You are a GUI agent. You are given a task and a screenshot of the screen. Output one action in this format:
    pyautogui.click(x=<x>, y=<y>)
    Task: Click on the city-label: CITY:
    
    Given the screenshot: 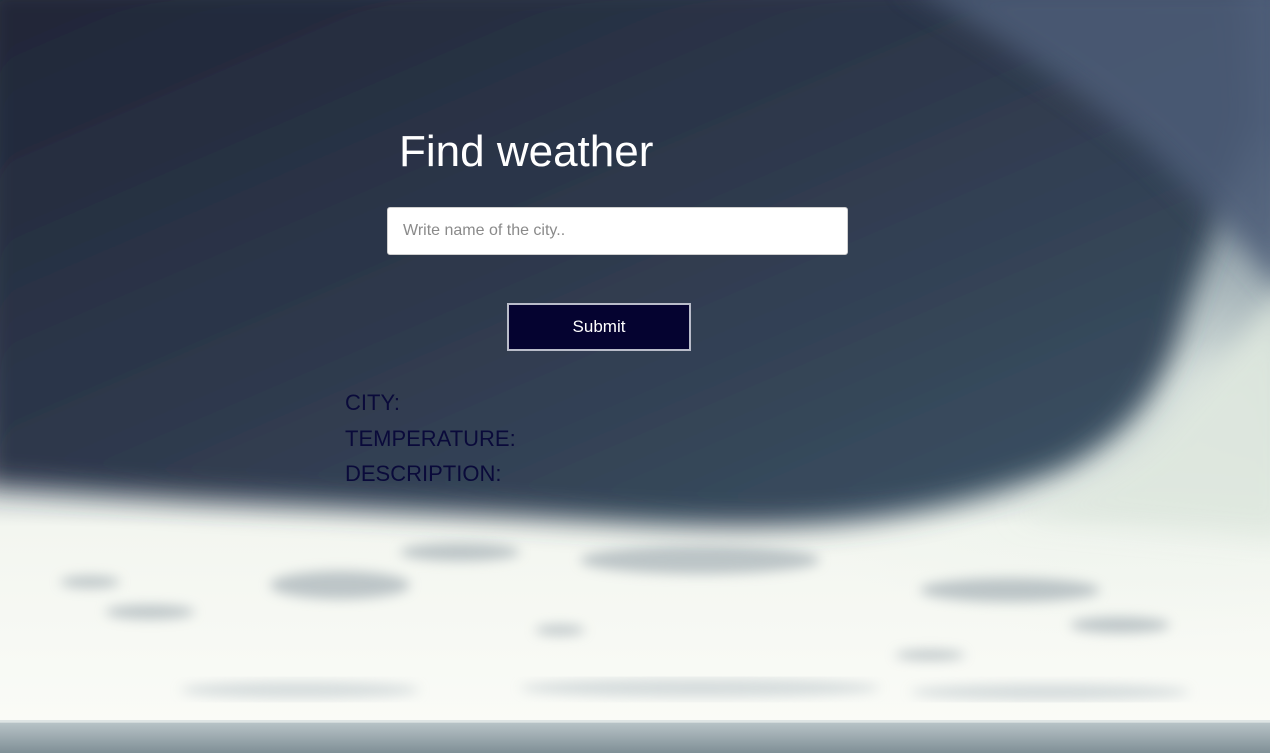 What is the action you would take?
    pyautogui.click(x=373, y=402)
    